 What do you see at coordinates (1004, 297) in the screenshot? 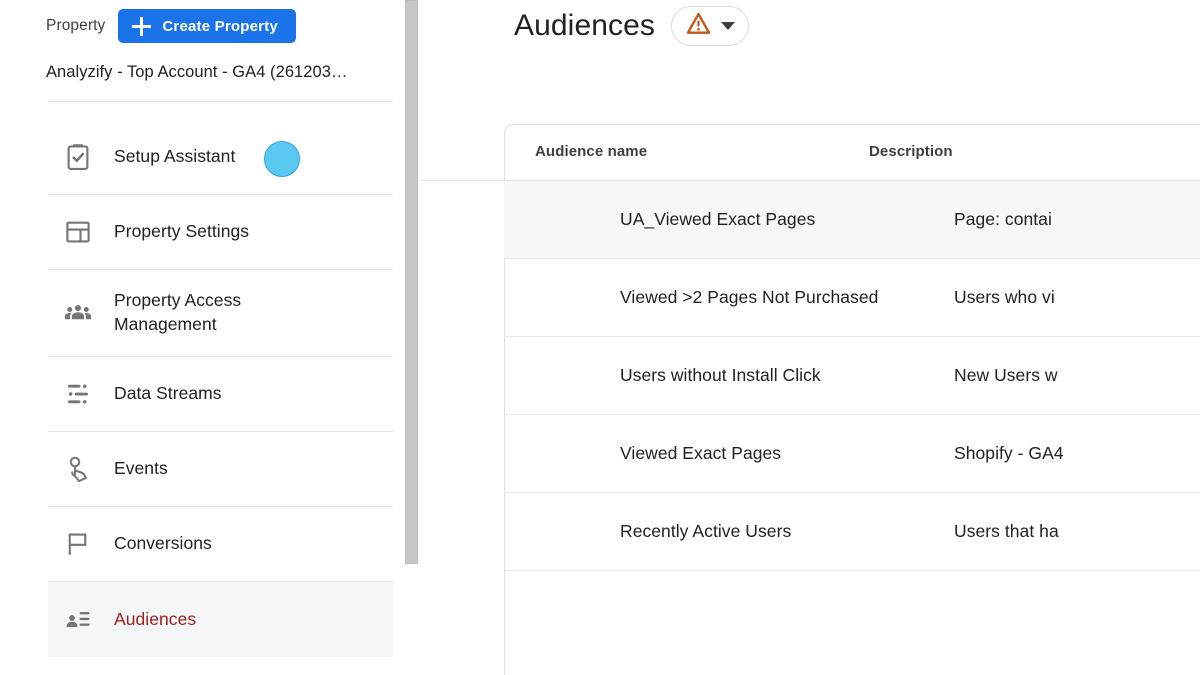
I see `description-text: Users who vi` at bounding box center [1004, 297].